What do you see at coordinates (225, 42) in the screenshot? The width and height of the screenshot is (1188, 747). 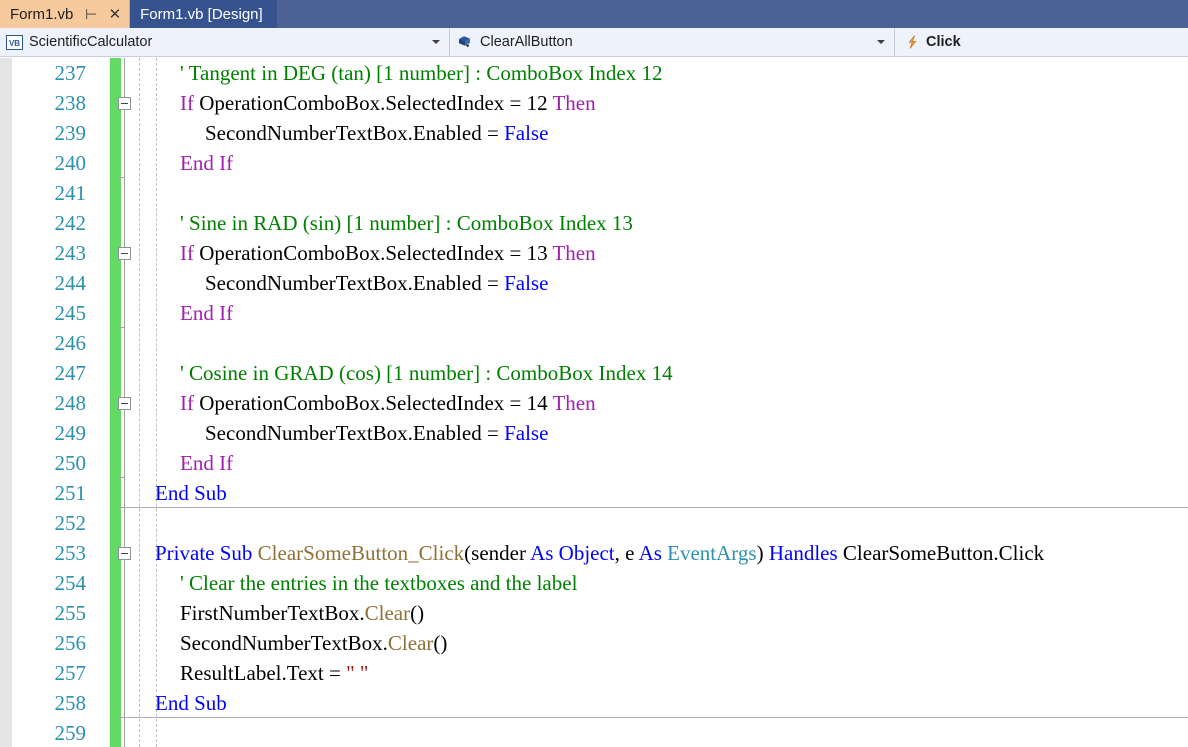 I see `type-dropdown: VB ScientificCalculator` at bounding box center [225, 42].